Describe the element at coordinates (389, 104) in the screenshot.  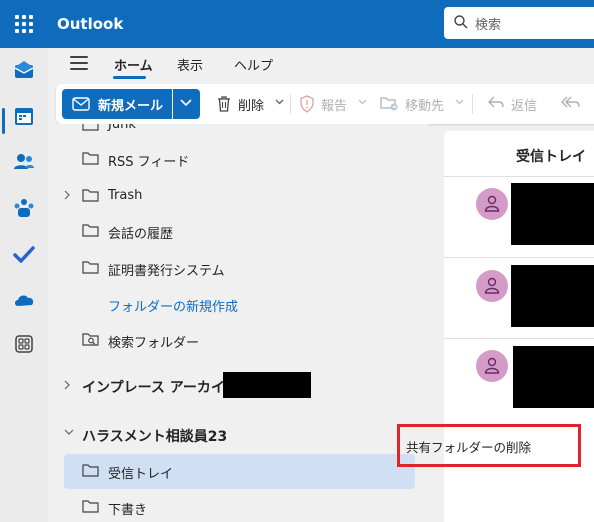
I see `folder-move-icon` at that location.